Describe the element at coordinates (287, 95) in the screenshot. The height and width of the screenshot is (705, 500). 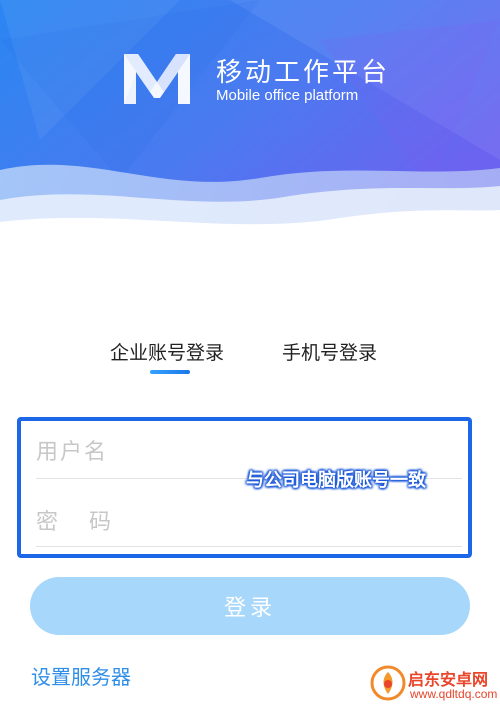
I see `app-subtitle: Mobile office platform` at that location.